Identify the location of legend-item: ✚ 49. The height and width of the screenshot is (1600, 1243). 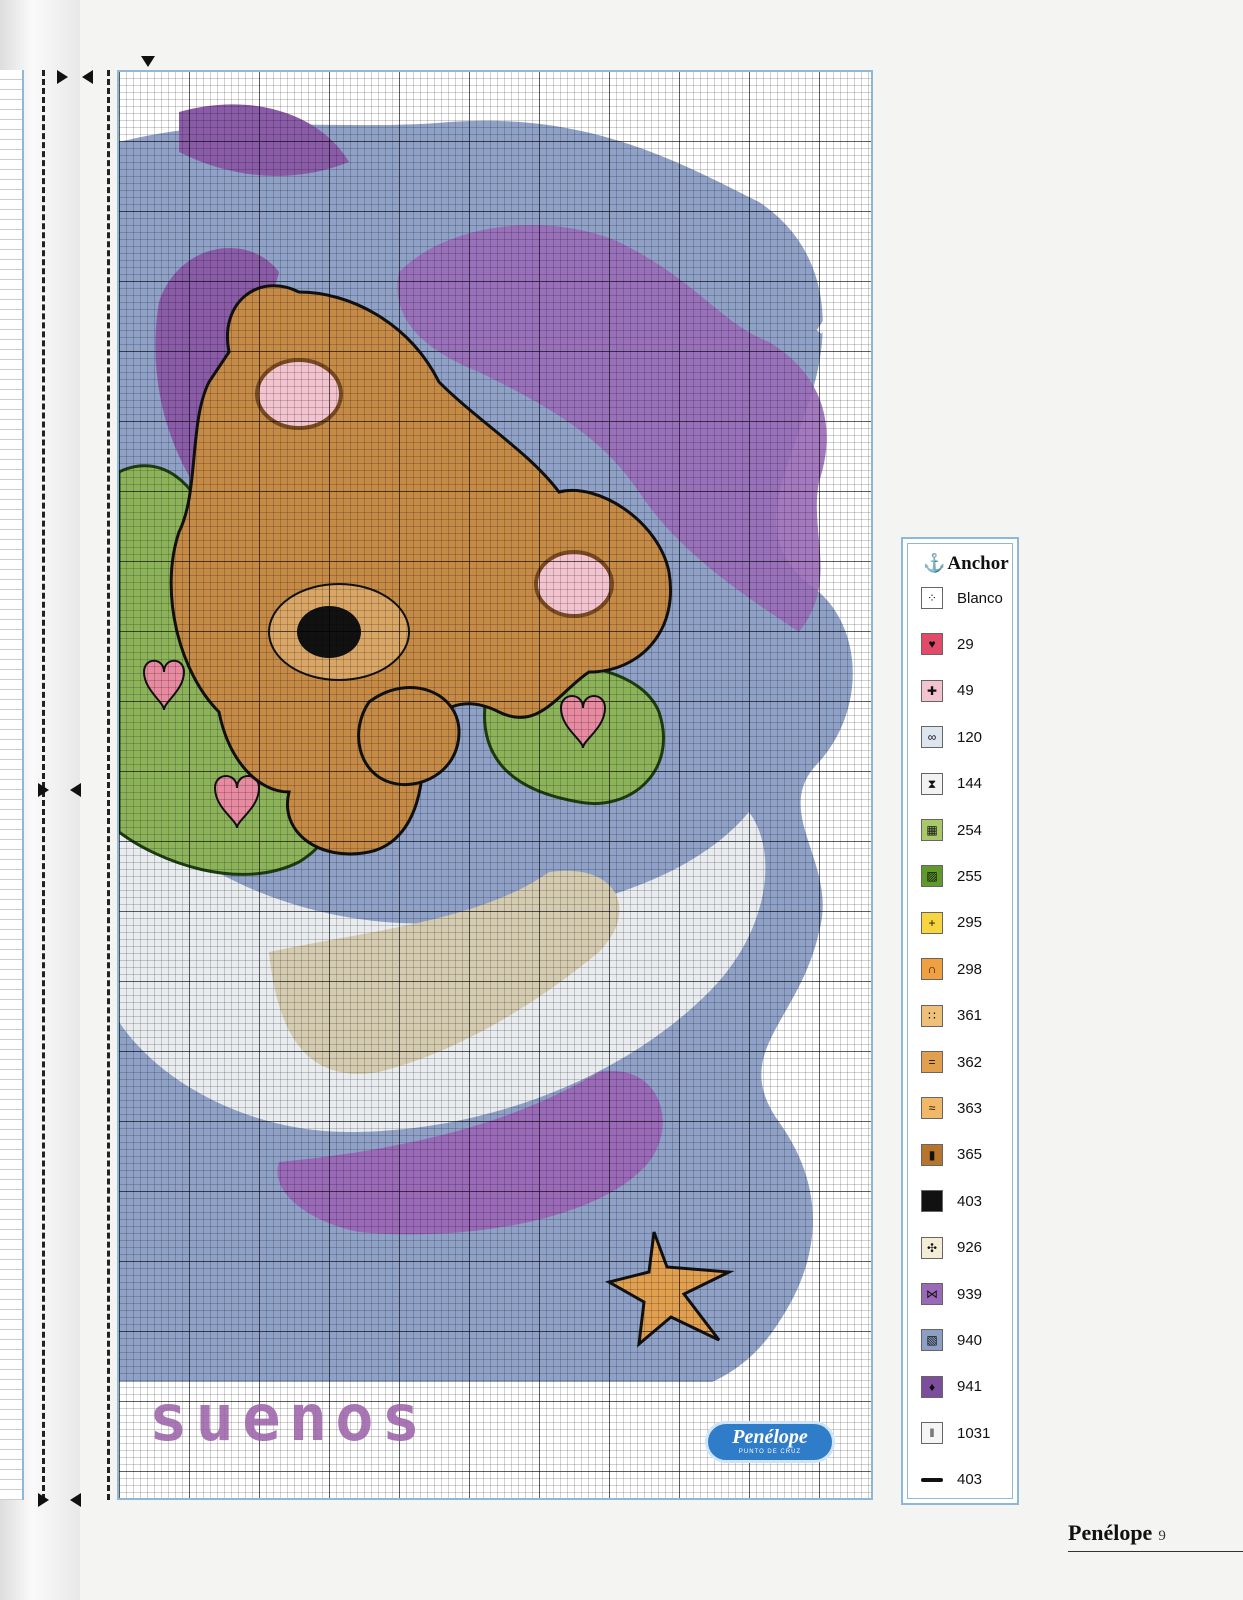
(947, 691).